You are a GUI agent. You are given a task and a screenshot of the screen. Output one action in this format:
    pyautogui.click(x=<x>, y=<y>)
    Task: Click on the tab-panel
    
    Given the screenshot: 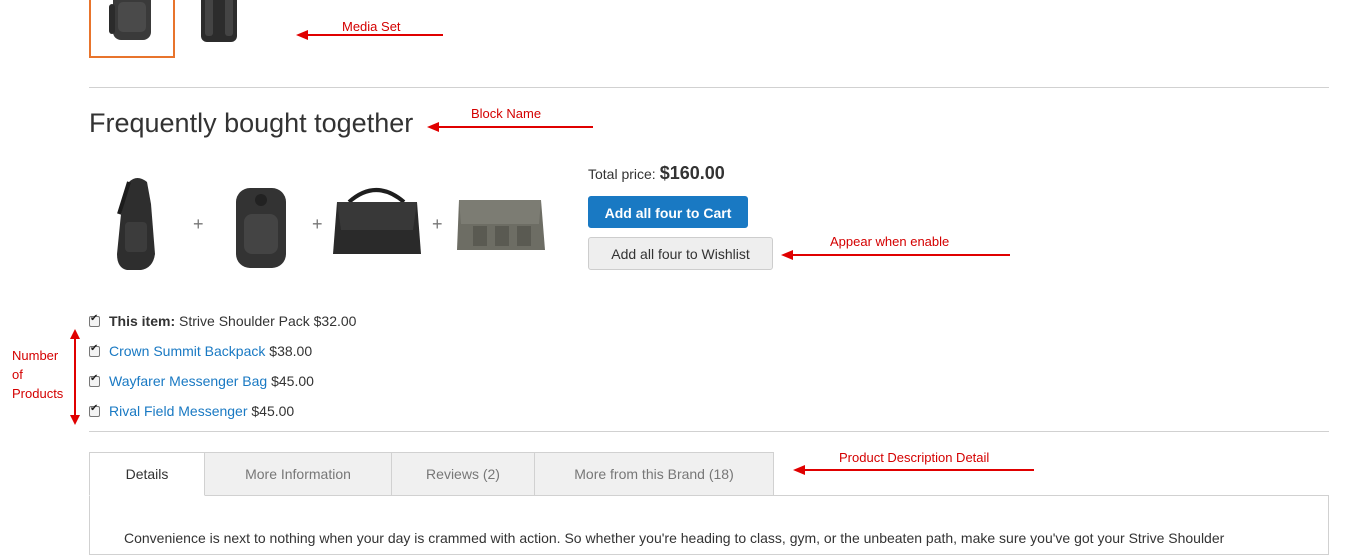 What is the action you would take?
    pyautogui.click(x=709, y=525)
    